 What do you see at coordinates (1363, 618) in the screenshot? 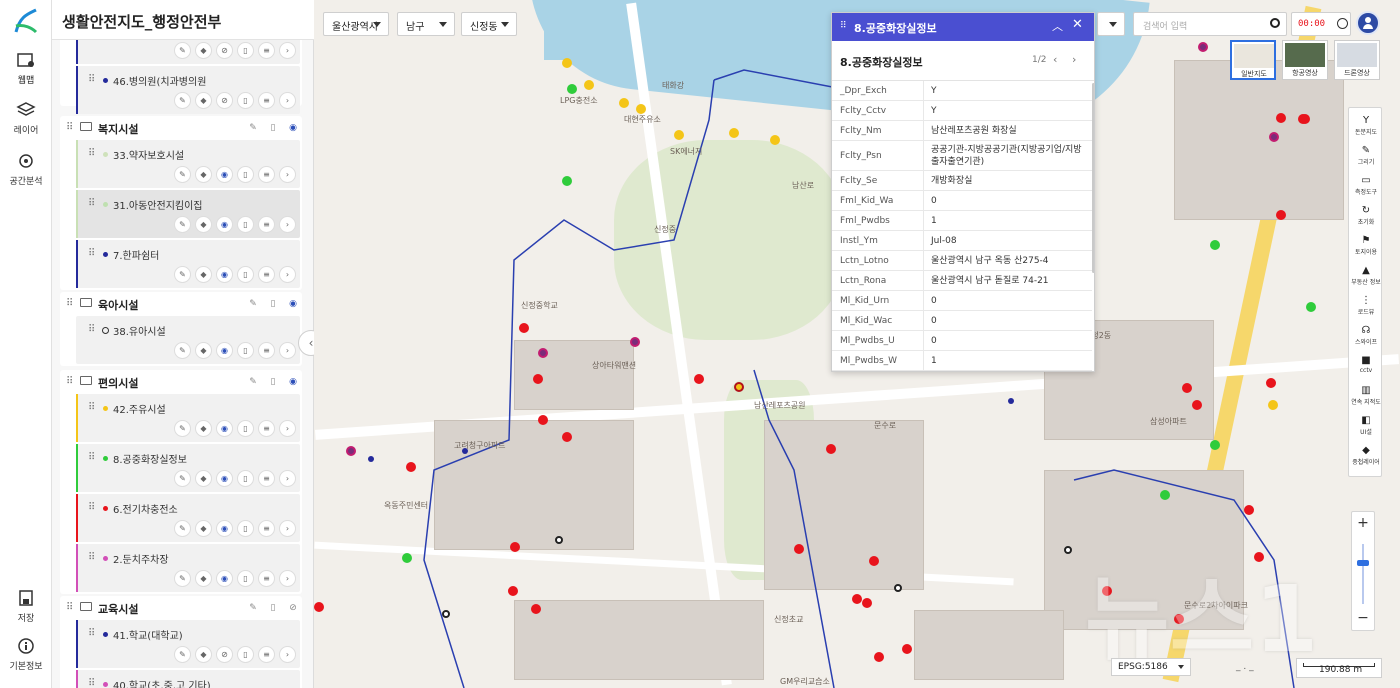
I see `zoom-out-button: −` at bounding box center [1363, 618].